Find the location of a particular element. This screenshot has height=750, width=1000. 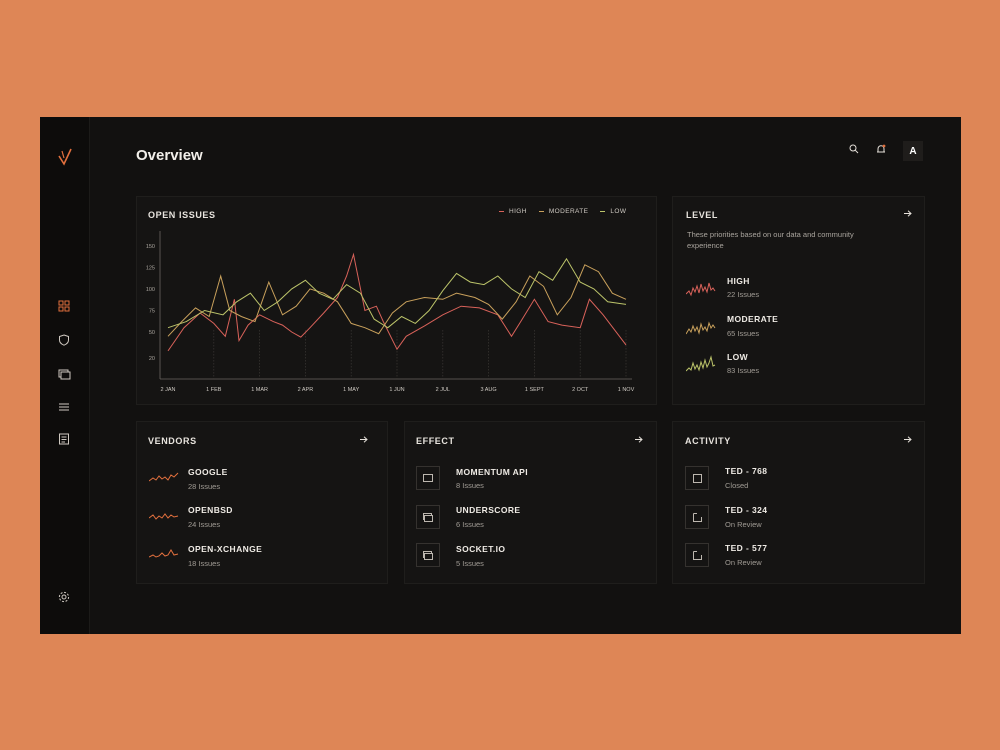

legend-item-low: LOW is located at coordinates (613, 211).